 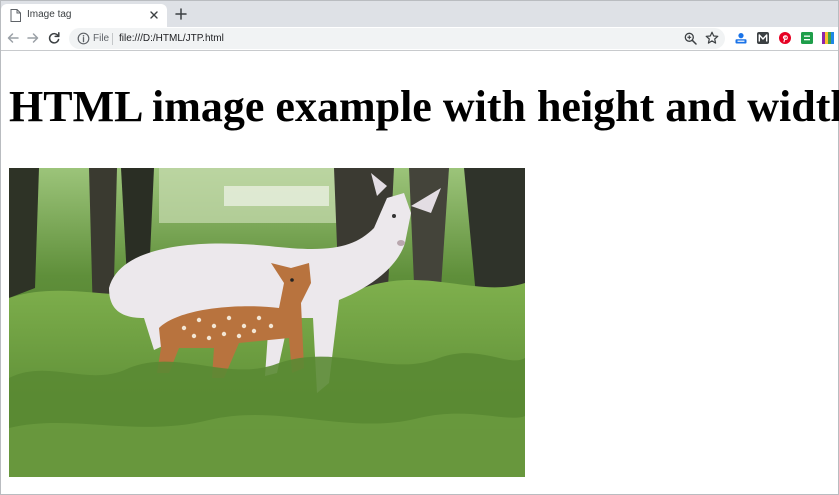 What do you see at coordinates (712, 38) in the screenshot?
I see `star-icon` at bounding box center [712, 38].